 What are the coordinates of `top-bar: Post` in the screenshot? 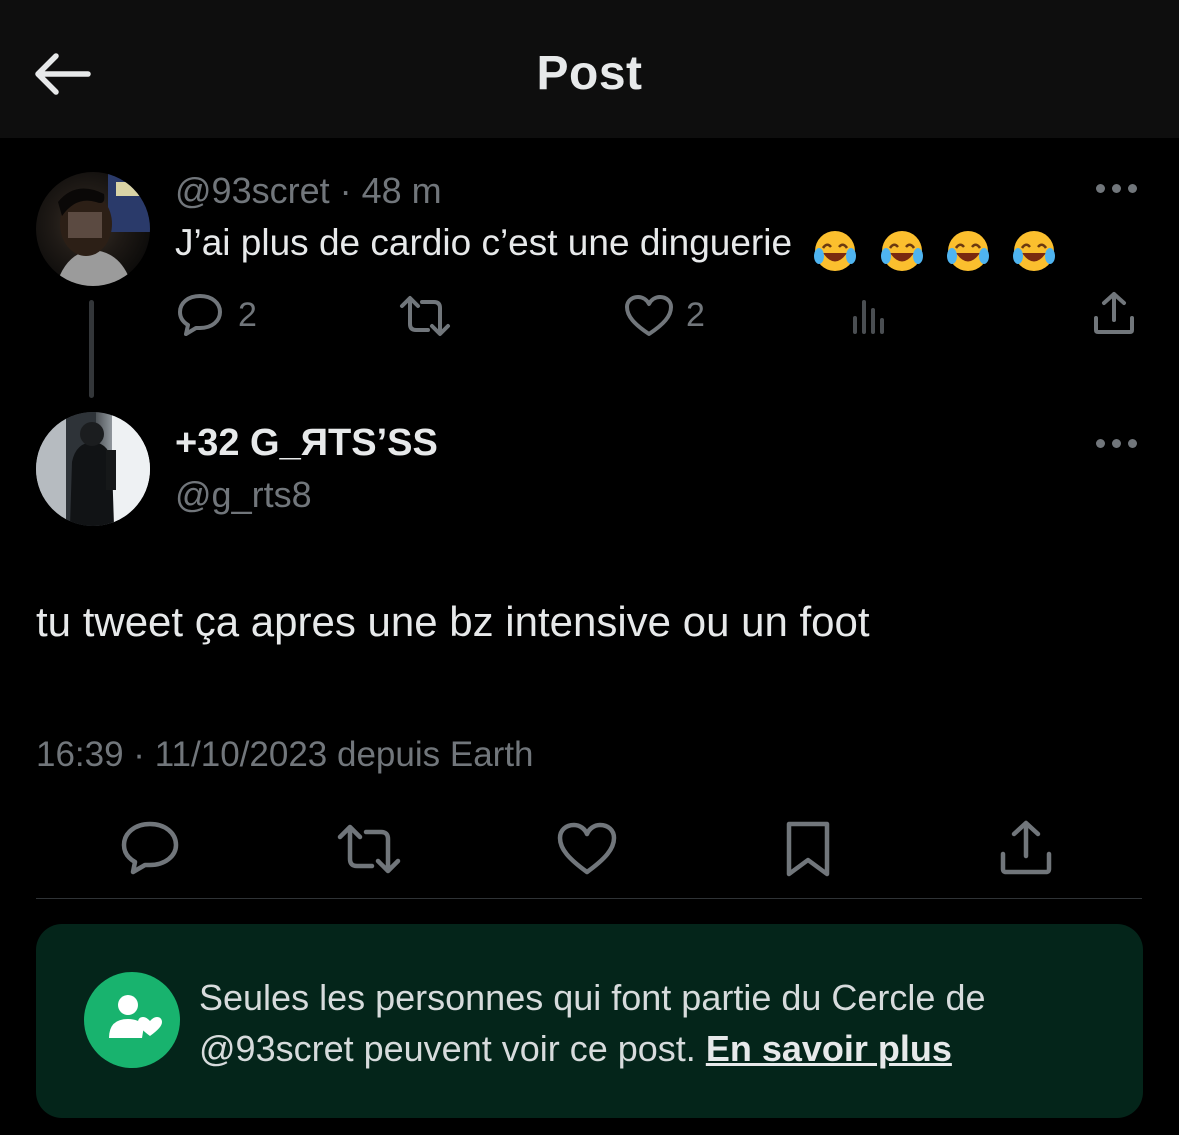 It's located at (589, 69).